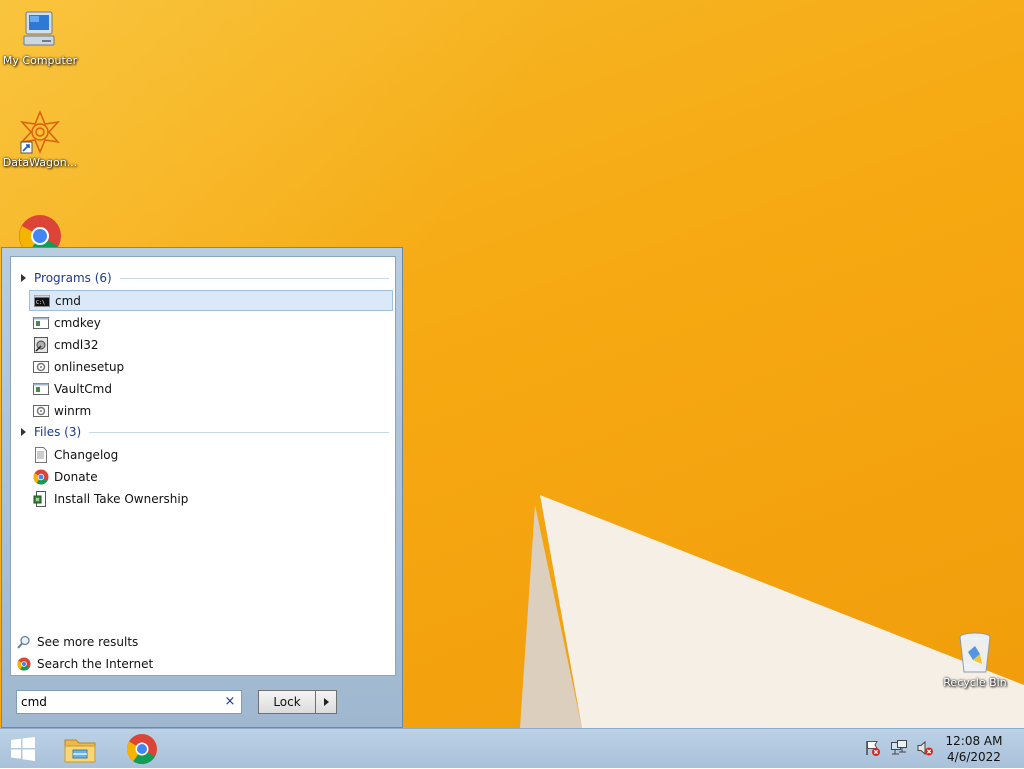 The height and width of the screenshot is (769, 1024). Describe the element at coordinates (287, 702) in the screenshot. I see `lock-button: Lock` at that location.